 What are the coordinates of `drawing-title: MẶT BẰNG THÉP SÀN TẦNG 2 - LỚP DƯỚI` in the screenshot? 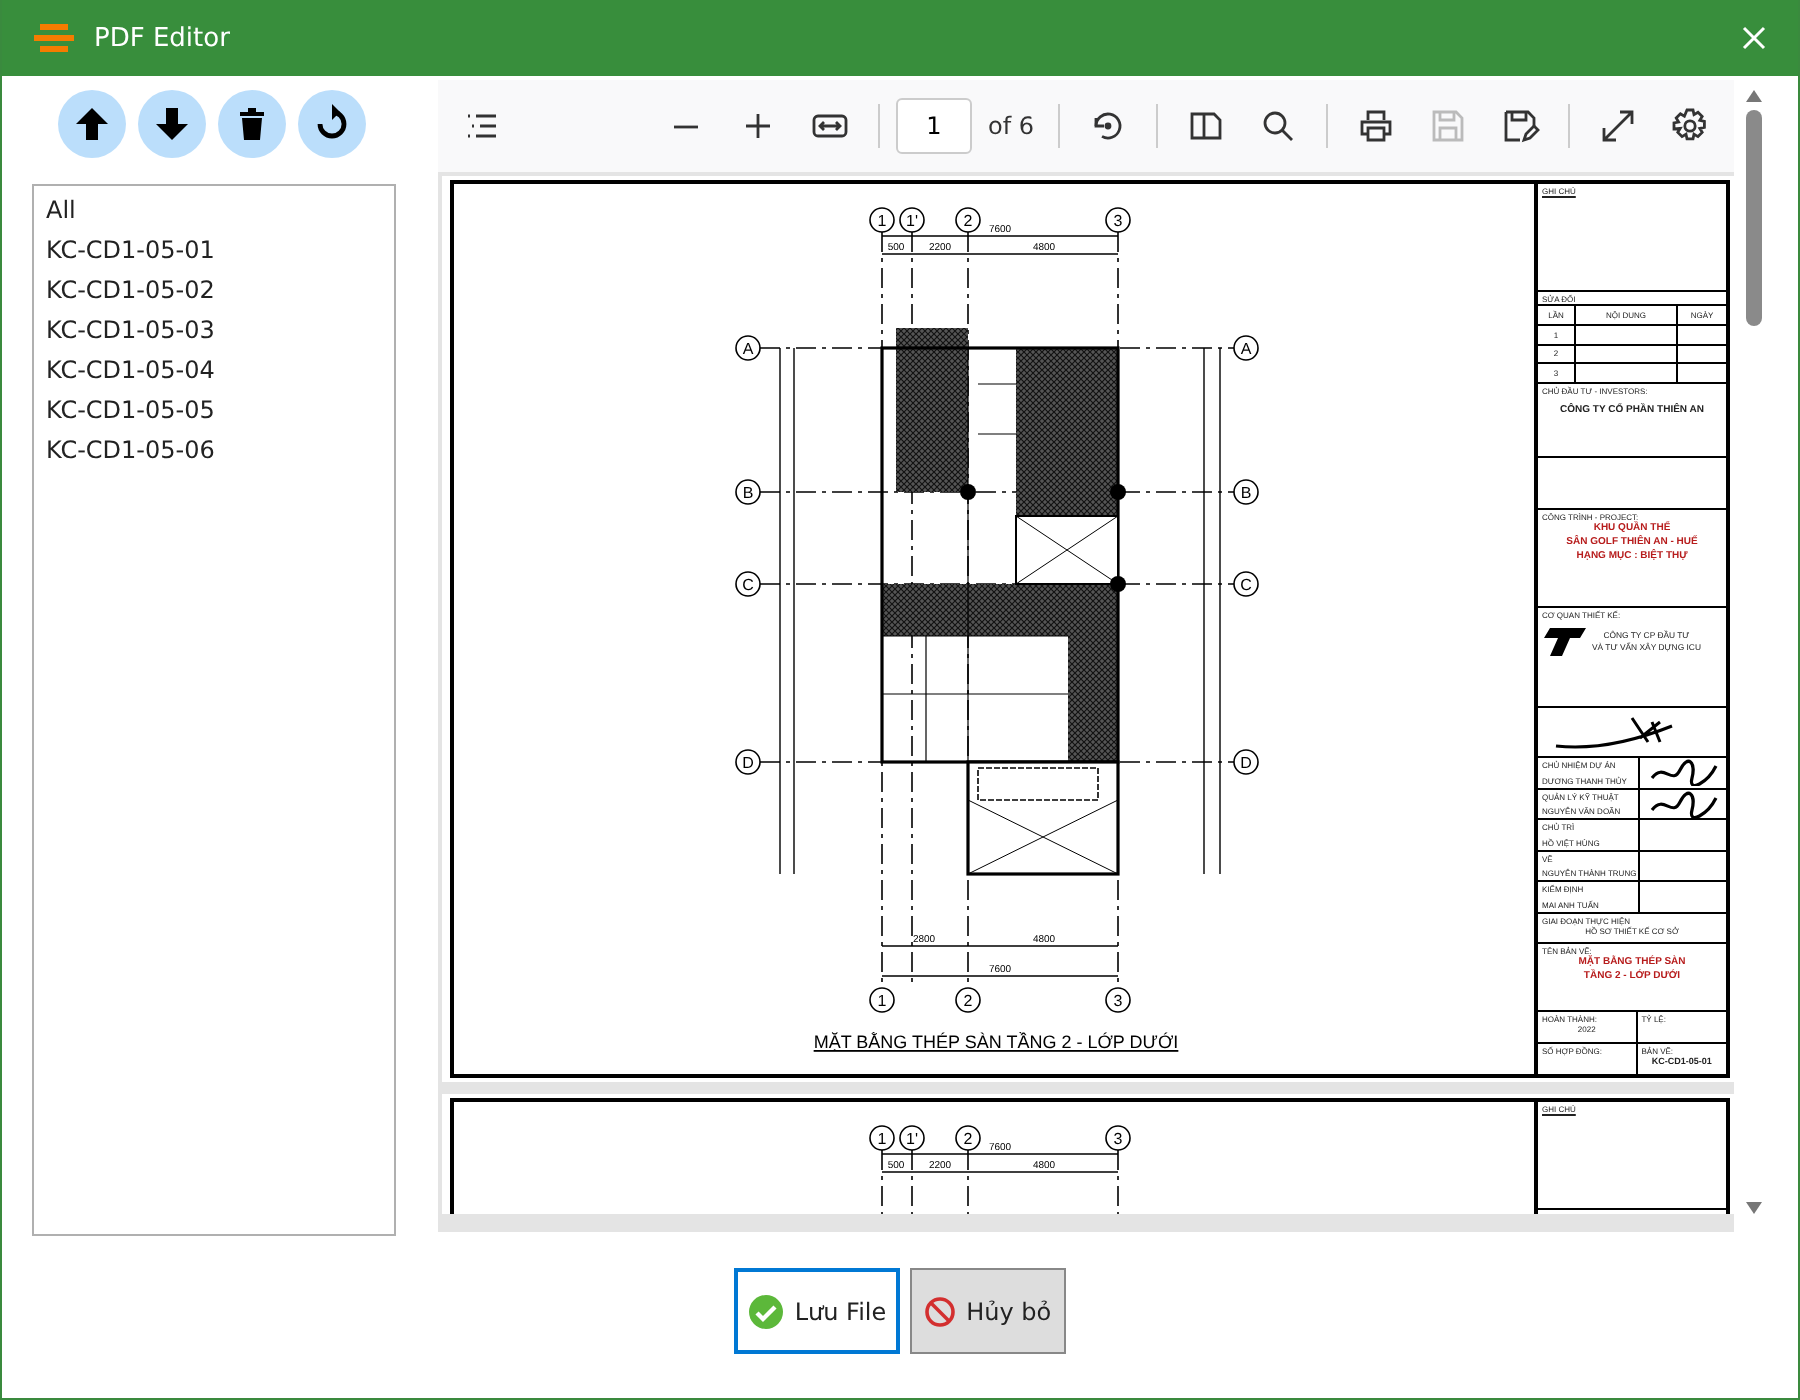 It's located at (996, 1042).